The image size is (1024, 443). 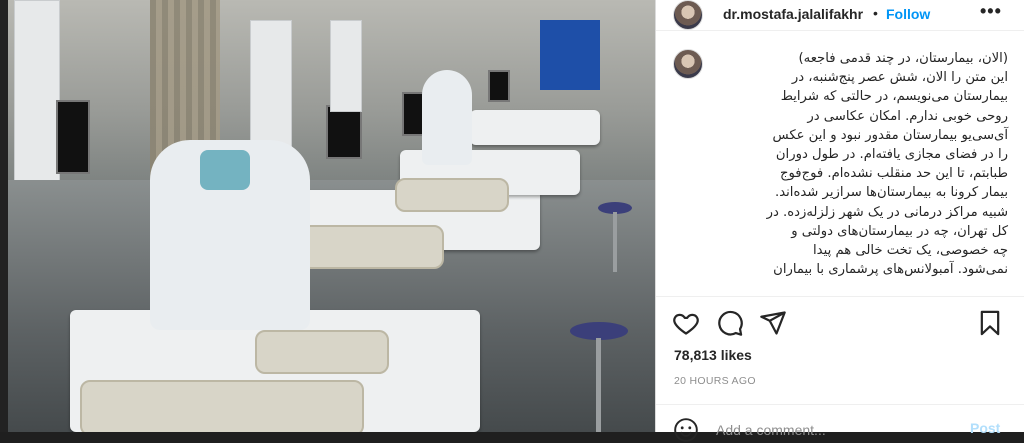 I want to click on caption-line: آی‌سی‌یو بیمارستان مقدور نبود و این عکس, so click(x=890, y=135).